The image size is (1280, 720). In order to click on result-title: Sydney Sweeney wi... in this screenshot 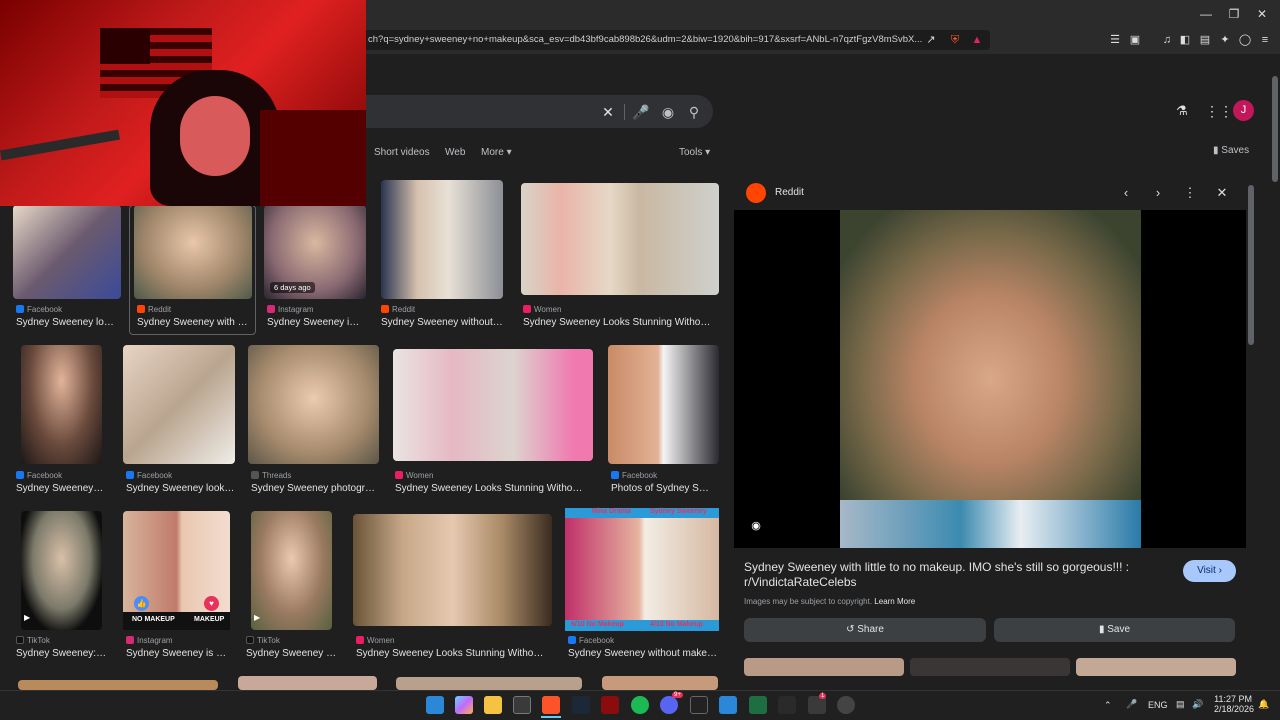, I will do `click(61, 488)`.